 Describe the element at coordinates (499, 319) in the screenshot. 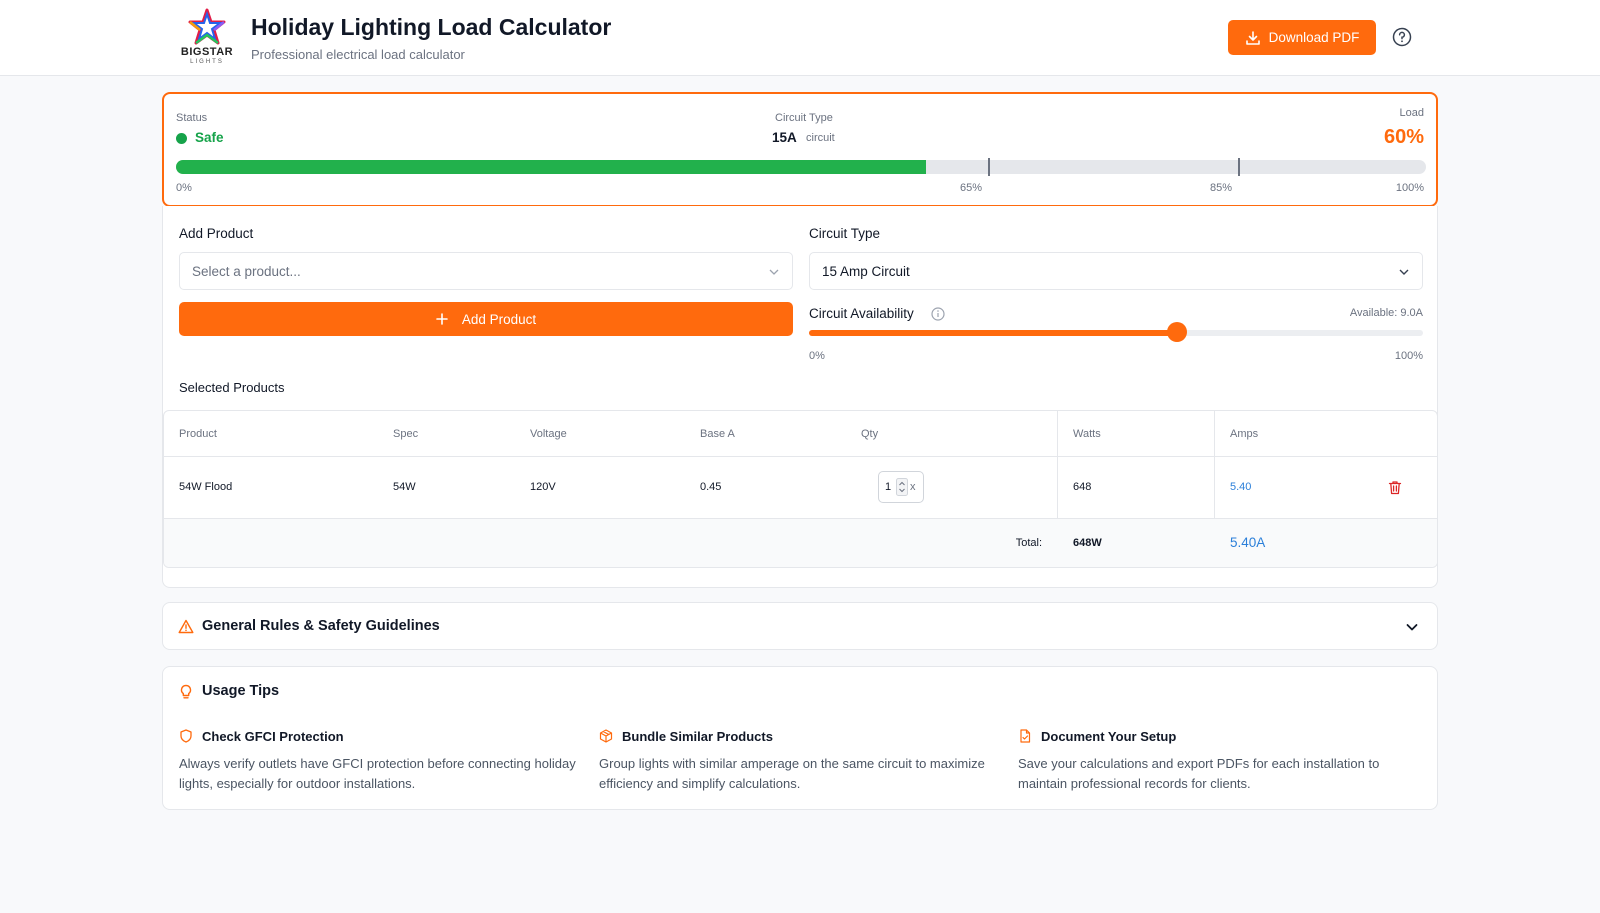

I see `add-product-button-label: Add Product` at that location.